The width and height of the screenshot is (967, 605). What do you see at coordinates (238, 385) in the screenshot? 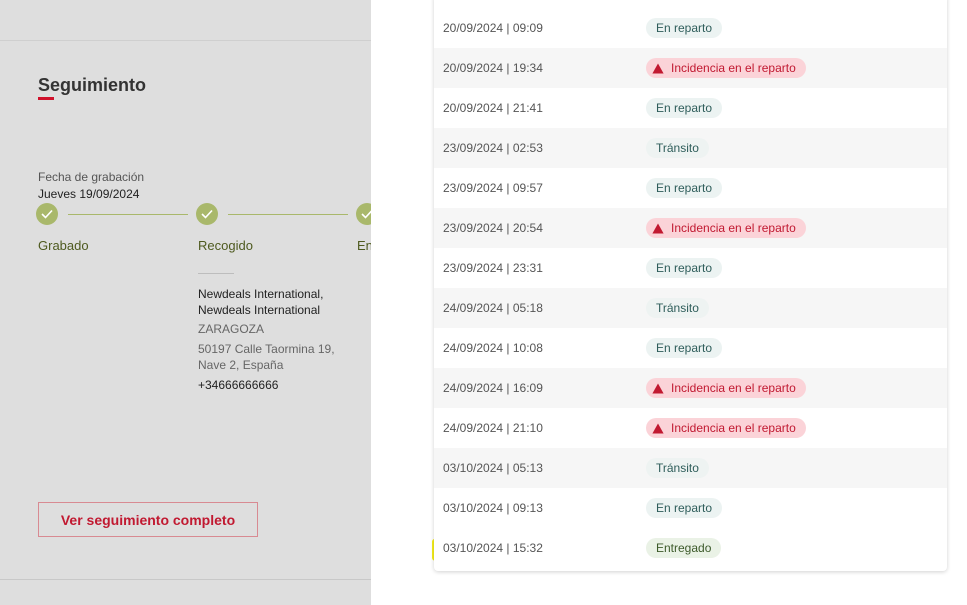
I see `pickup-phone: +34666666666` at bounding box center [238, 385].